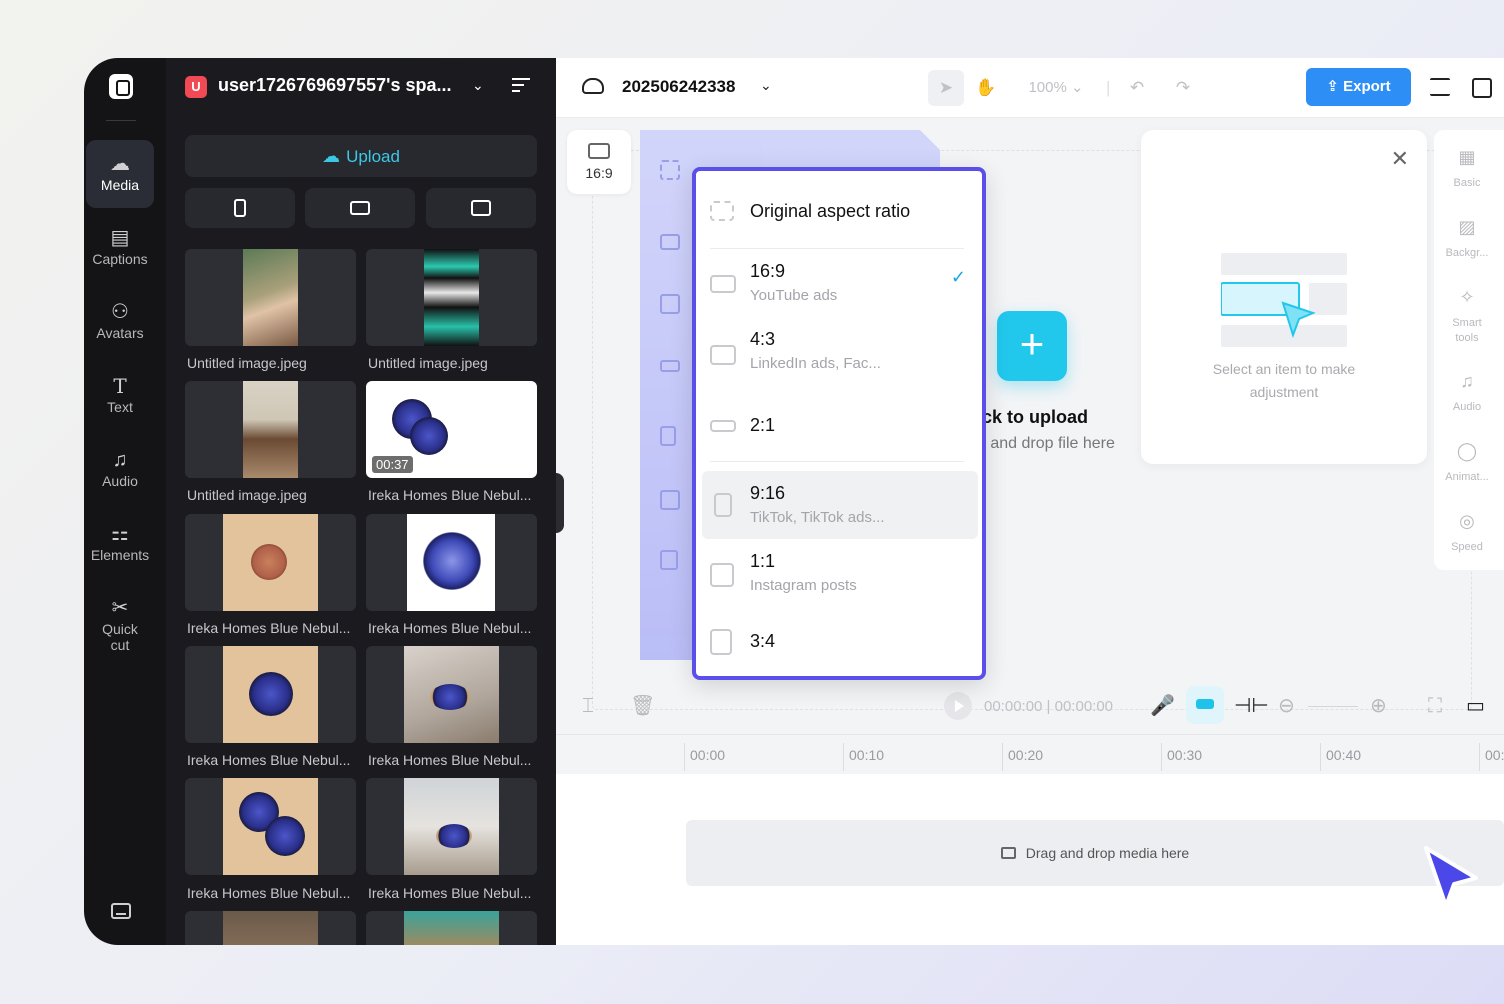  I want to click on split-scene-icon: ⊣⊢, so click(1251, 706).